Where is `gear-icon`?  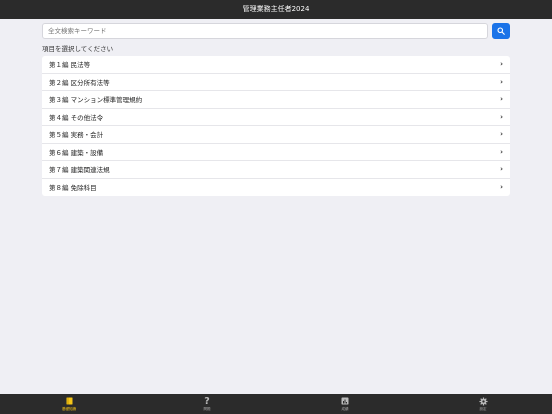 gear-icon is located at coordinates (483, 401).